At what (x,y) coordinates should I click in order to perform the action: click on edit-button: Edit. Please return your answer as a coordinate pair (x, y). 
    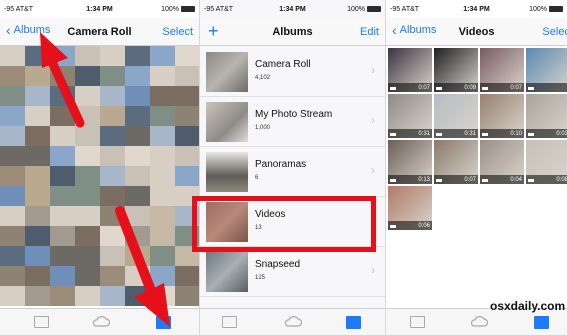
    Looking at the image, I should click on (369, 32).